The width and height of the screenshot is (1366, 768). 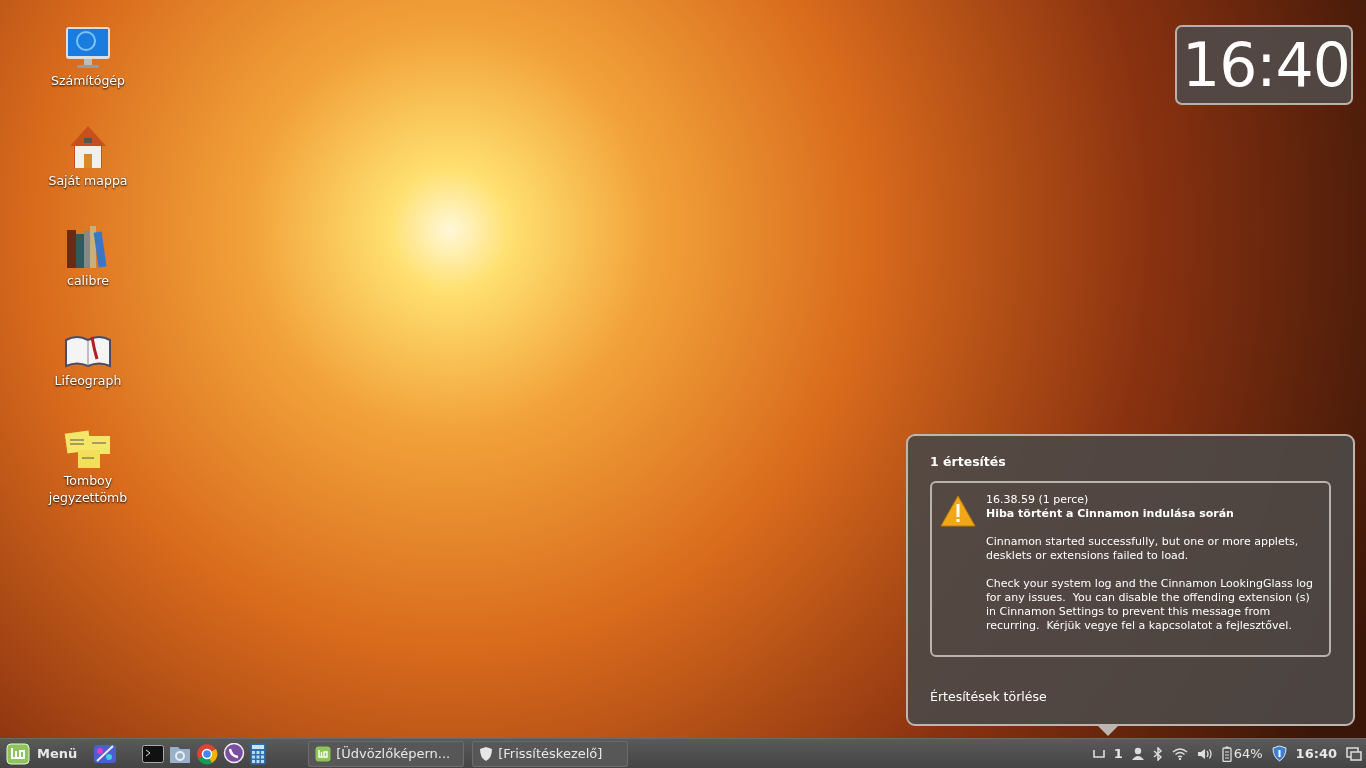 What do you see at coordinates (1038, 500) in the screenshot?
I see `notification-time: 16.38.59 (1 perce)` at bounding box center [1038, 500].